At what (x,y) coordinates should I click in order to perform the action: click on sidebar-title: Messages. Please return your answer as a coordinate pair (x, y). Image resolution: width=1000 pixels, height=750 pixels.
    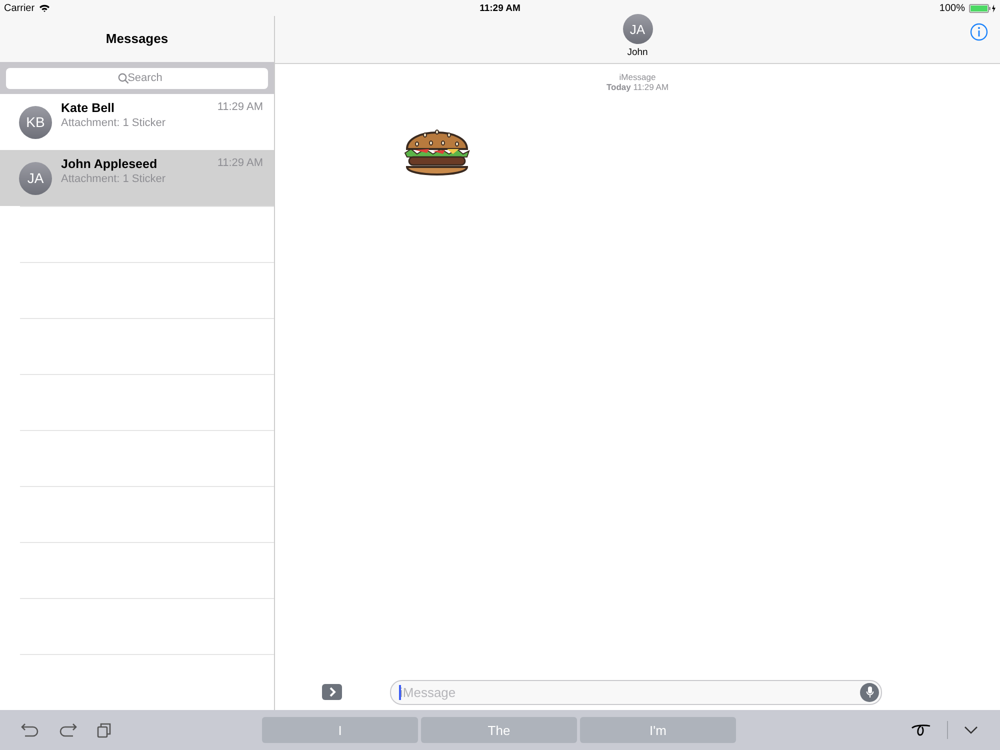
    Looking at the image, I should click on (137, 38).